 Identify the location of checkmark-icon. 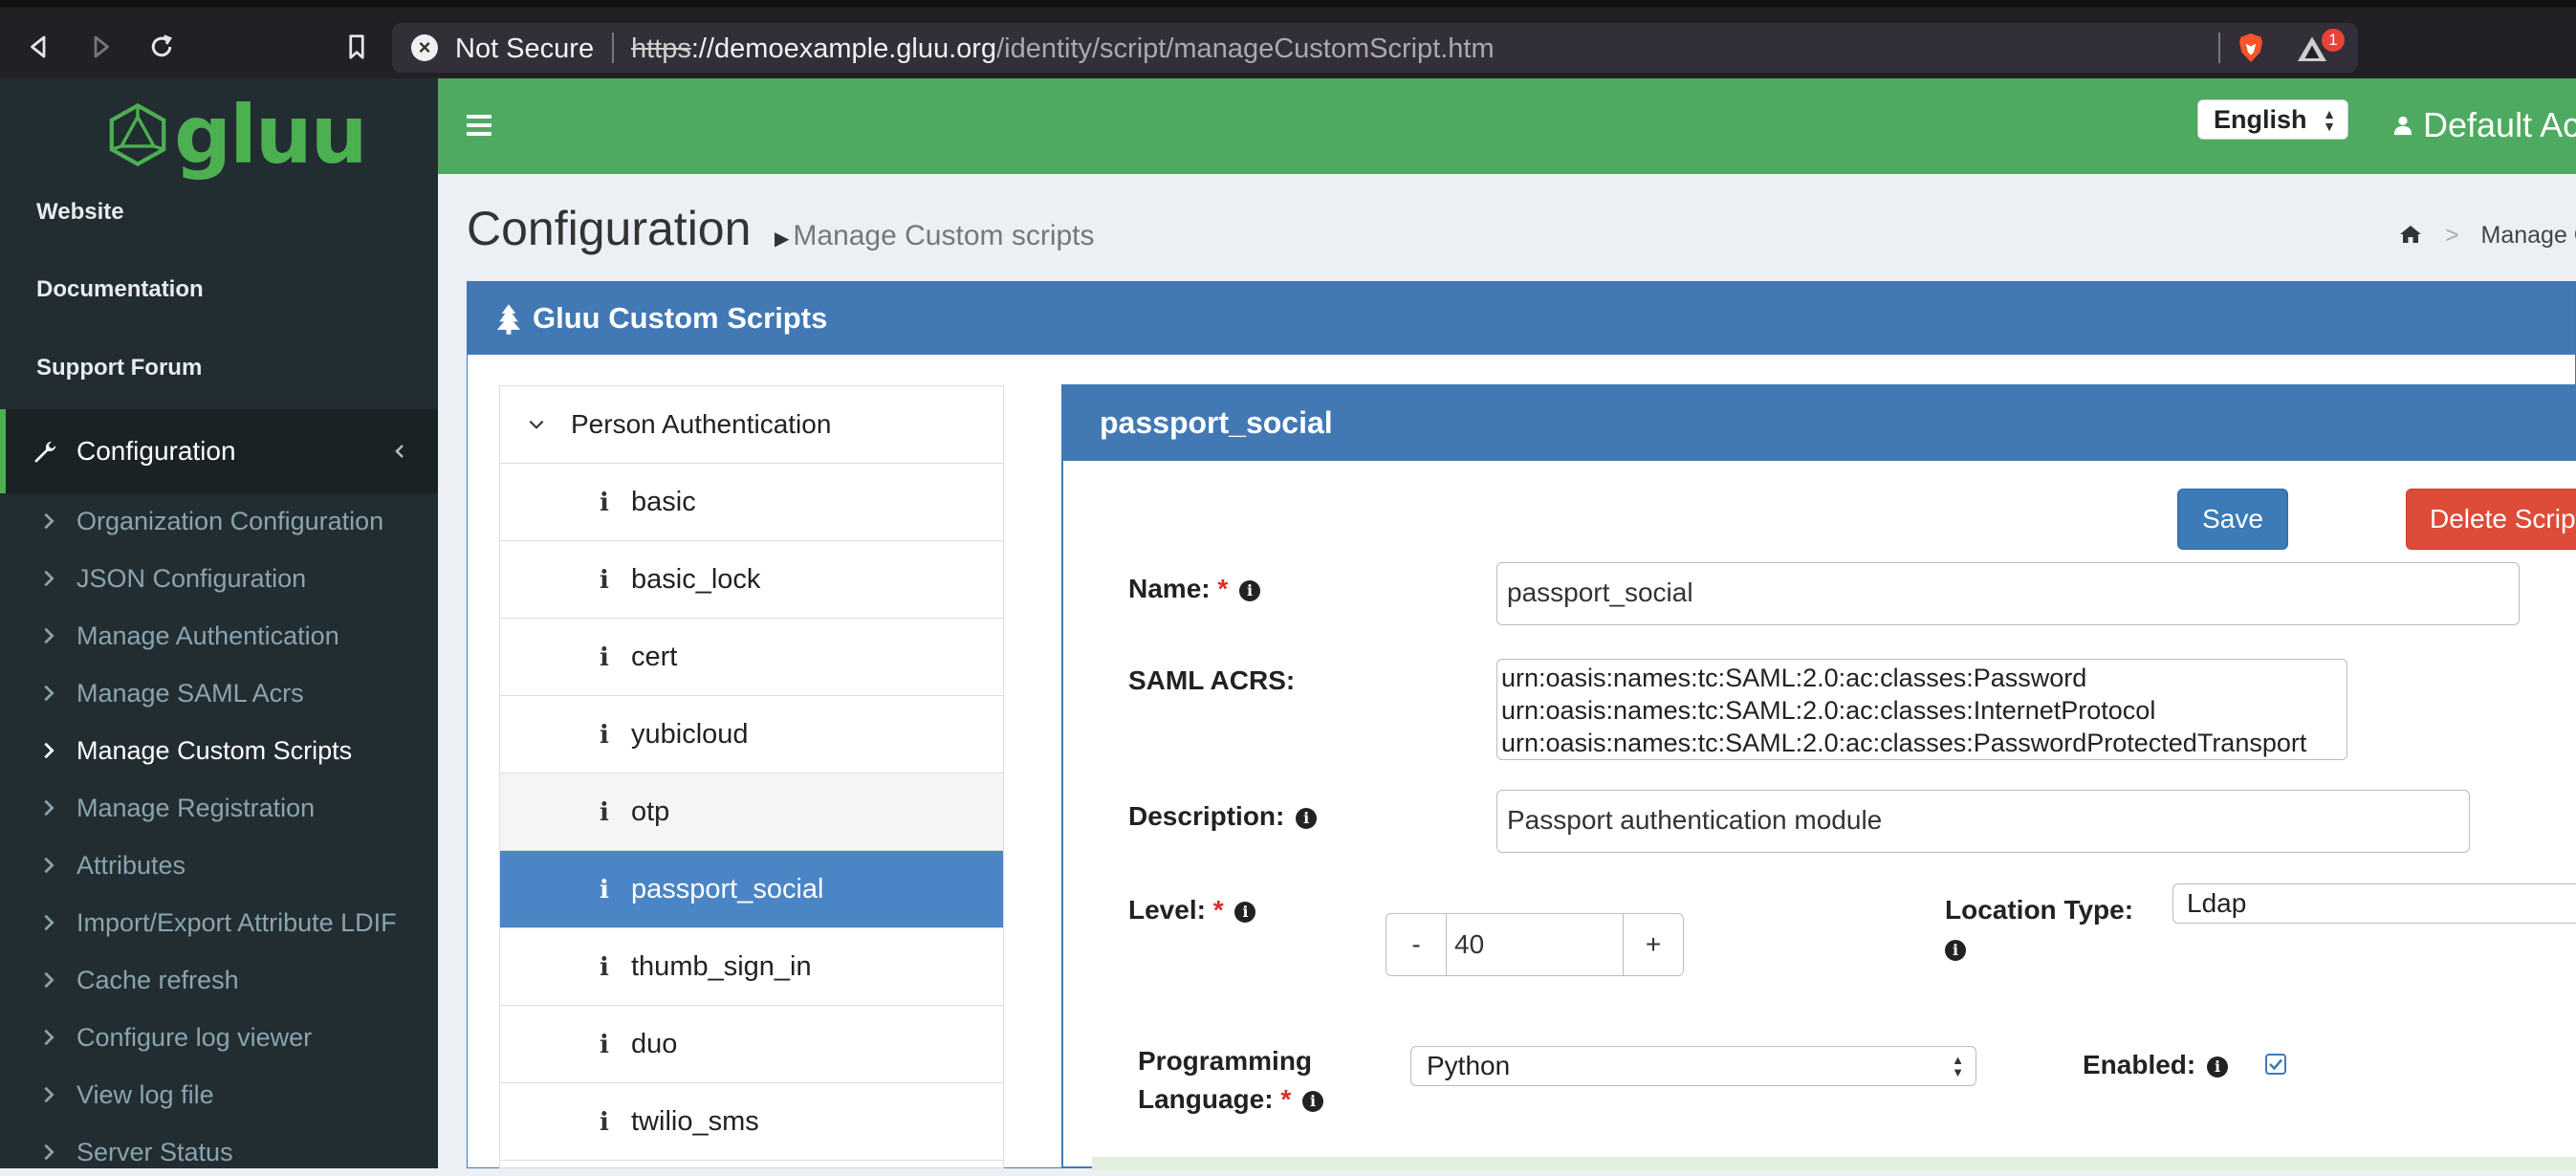
(2275, 1064).